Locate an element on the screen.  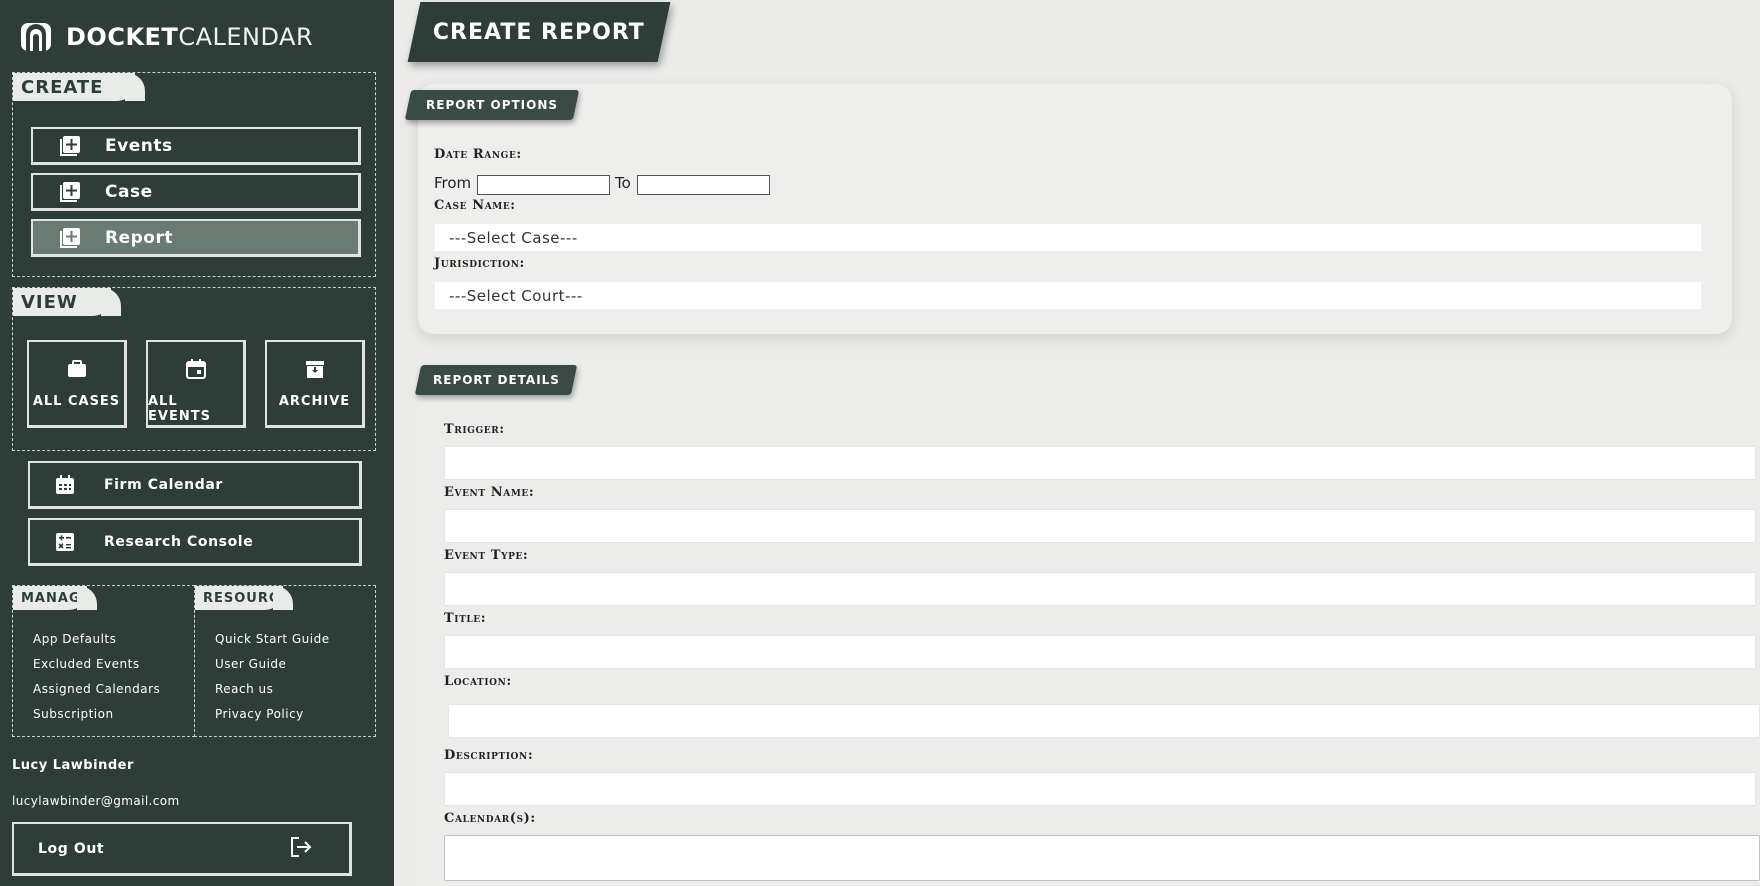
all-cases-label: ALL CASES is located at coordinates (76, 401).